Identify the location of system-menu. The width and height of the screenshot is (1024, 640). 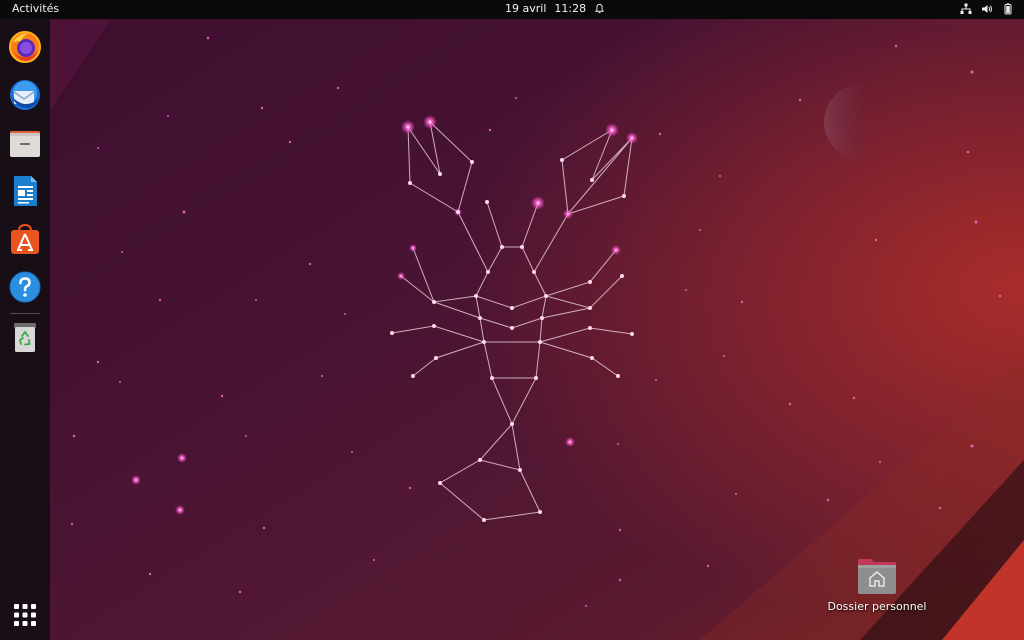
(987, 9).